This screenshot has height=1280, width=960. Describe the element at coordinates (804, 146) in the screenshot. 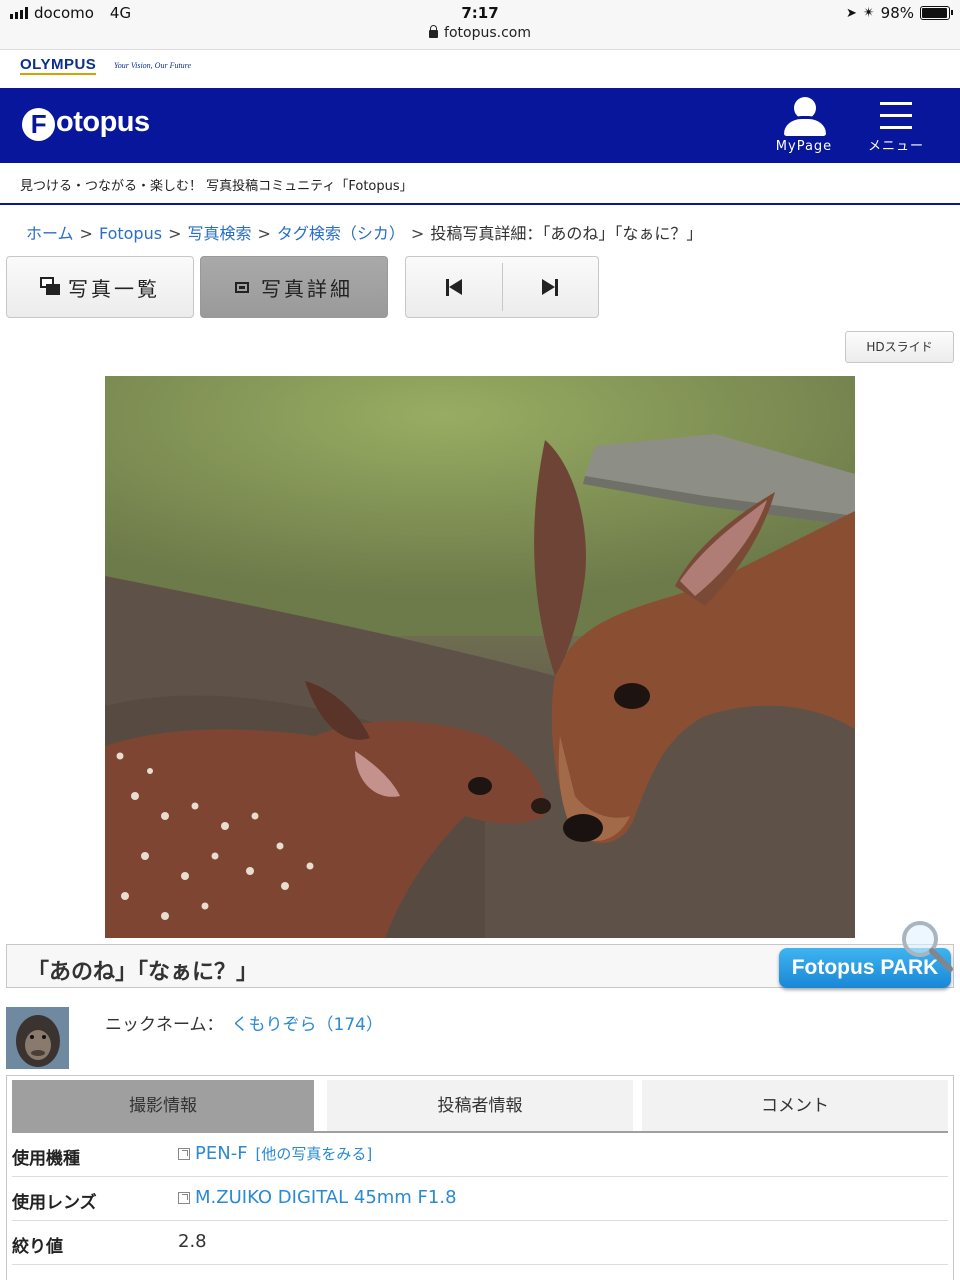

I see `mypage-label: MyPage` at that location.